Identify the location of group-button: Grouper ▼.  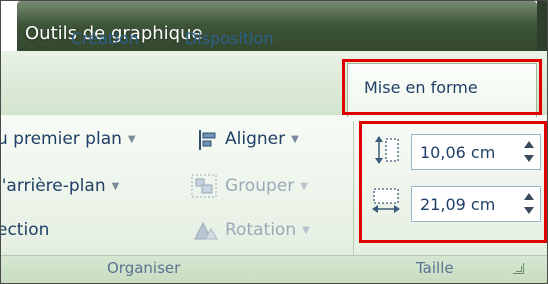
(266, 186).